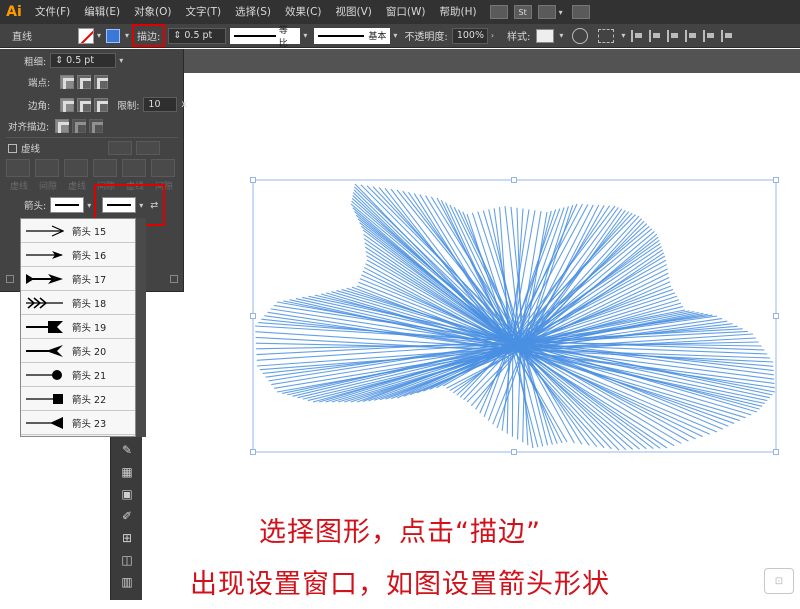 This screenshot has height=609, width=800. Describe the element at coordinates (127, 494) in the screenshot. I see `artboard-icon: ▣` at that location.